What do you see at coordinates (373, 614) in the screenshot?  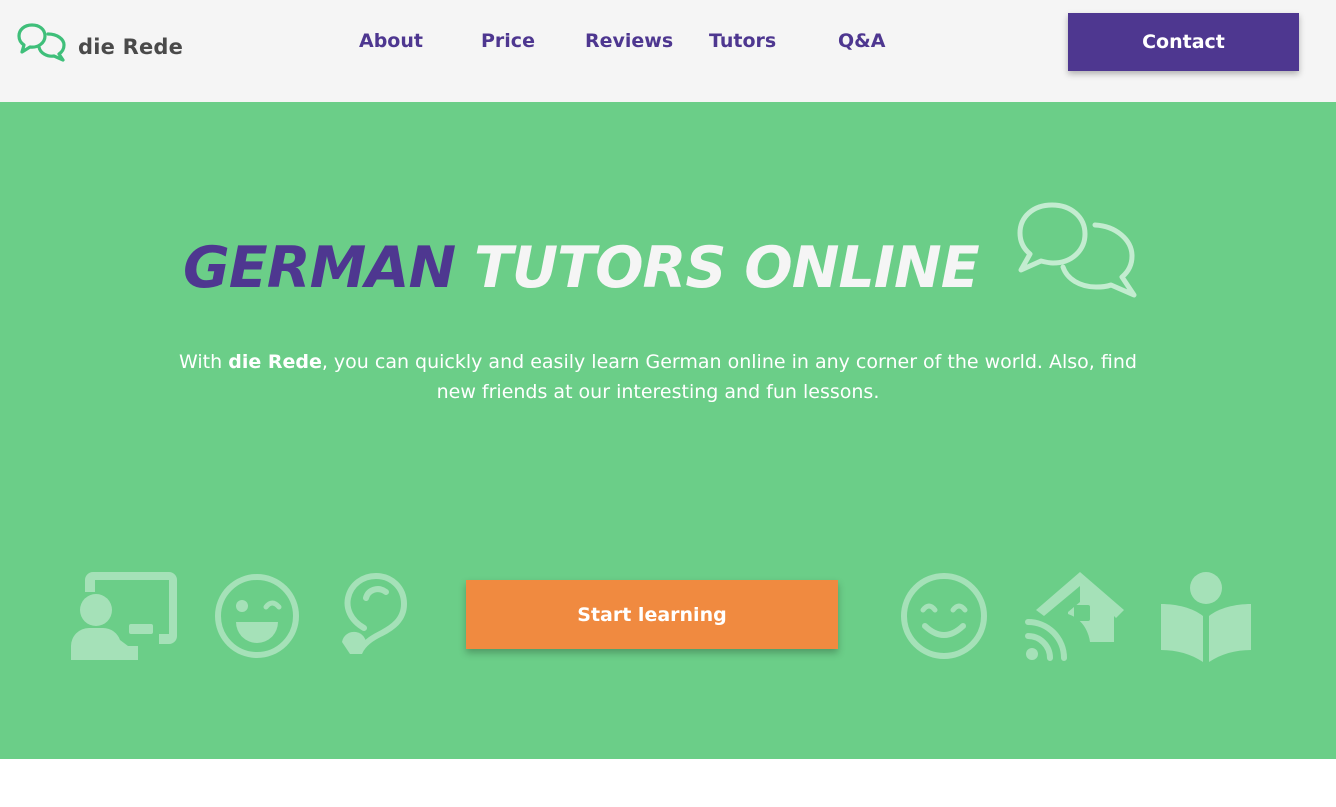 I see `lightbulb-icon` at bounding box center [373, 614].